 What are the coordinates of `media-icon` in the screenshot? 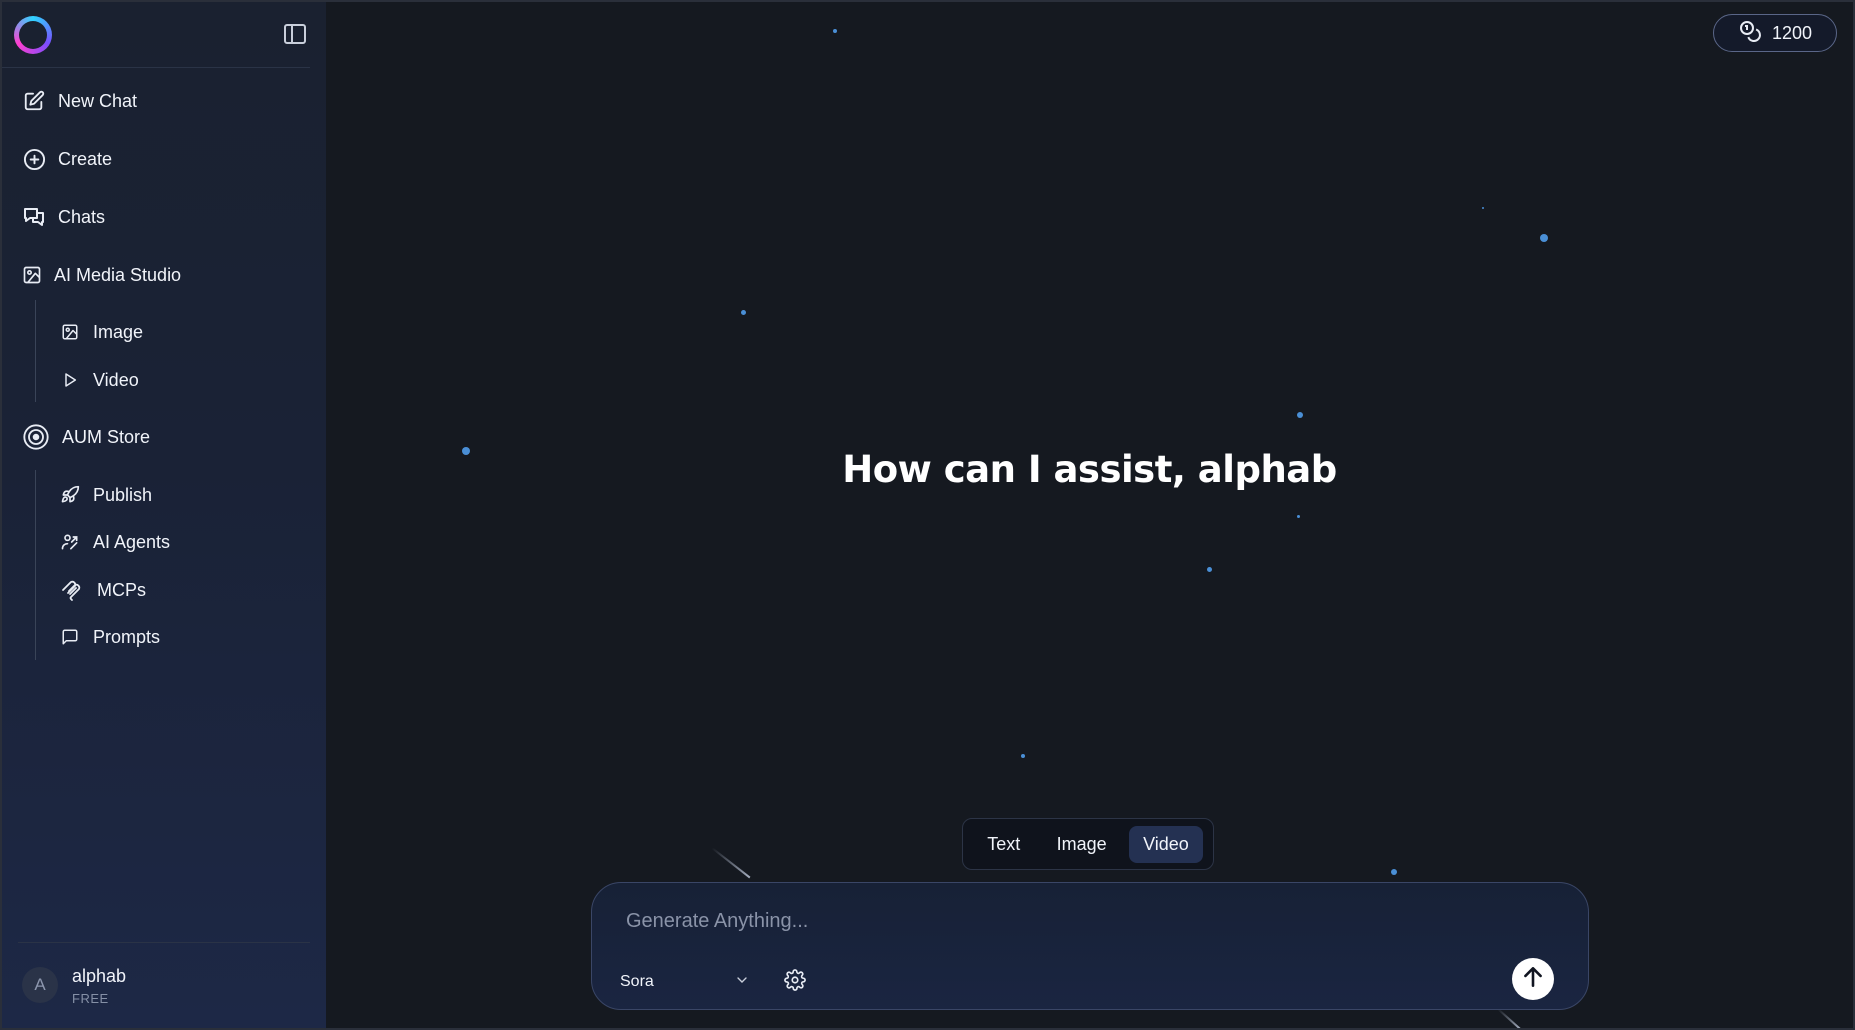 It's located at (32, 275).